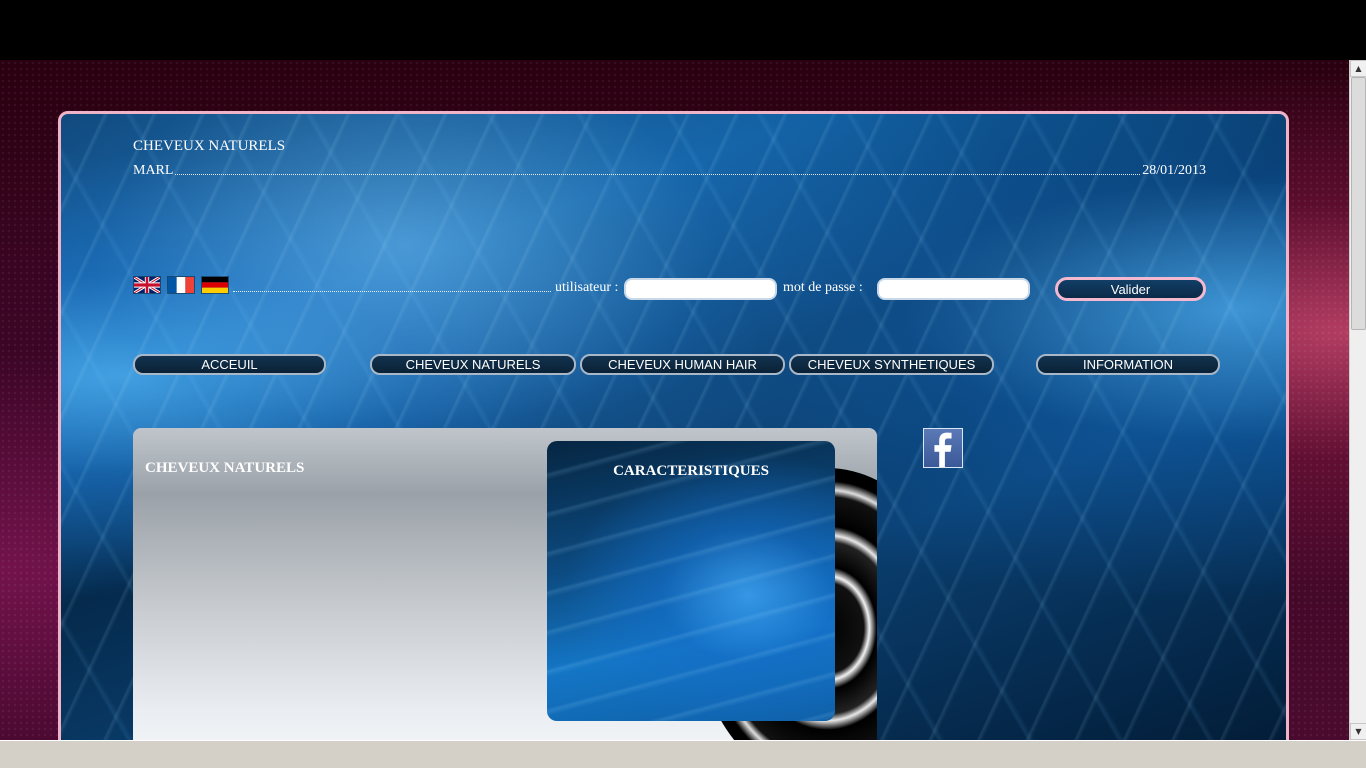  Describe the element at coordinates (1357, 400) in the screenshot. I see `vertical-scrollbar: ▲ ▼` at that location.